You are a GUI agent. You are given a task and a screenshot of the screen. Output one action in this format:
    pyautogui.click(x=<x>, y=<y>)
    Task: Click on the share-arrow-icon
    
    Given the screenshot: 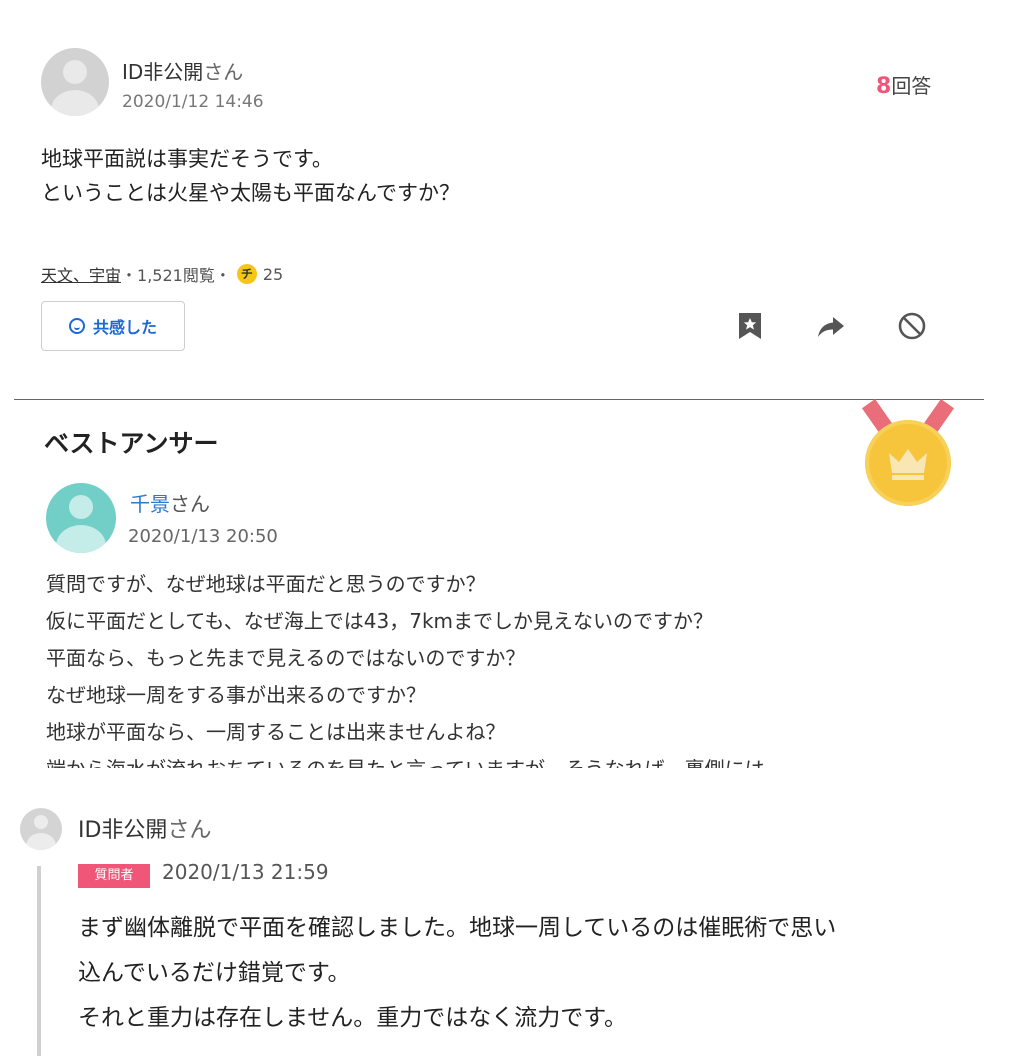 What is the action you would take?
    pyautogui.click(x=831, y=326)
    